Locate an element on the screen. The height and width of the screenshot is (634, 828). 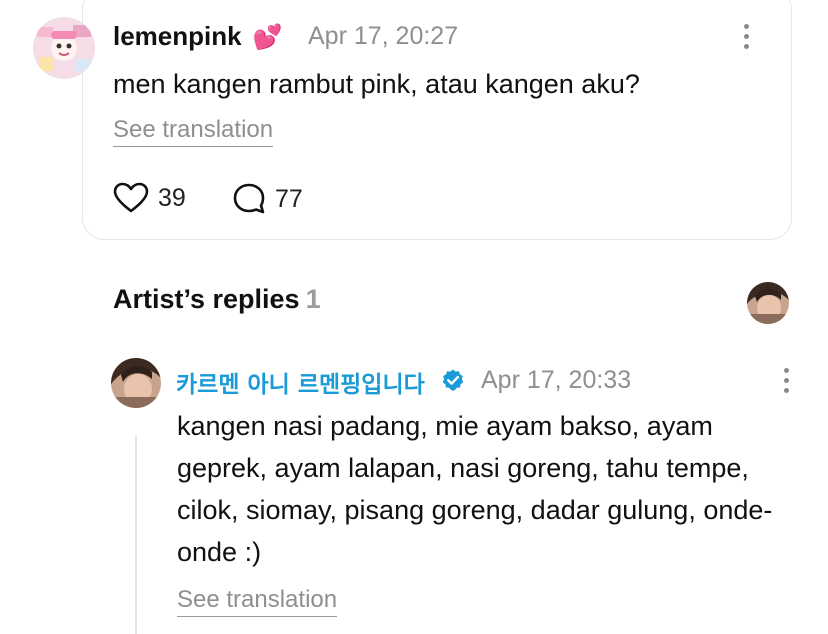
heart-emoji-icon: 💕 is located at coordinates (267, 37).